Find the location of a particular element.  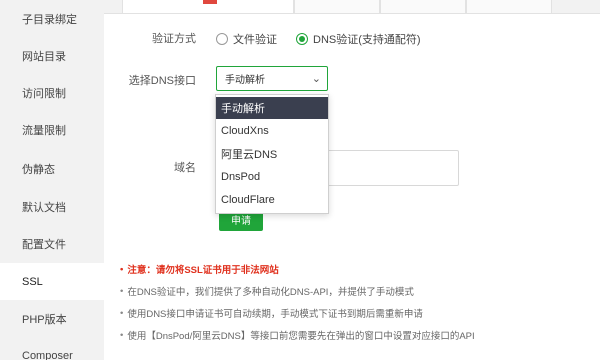

sidebar-item-label: 访问限制 is located at coordinates (44, 93).